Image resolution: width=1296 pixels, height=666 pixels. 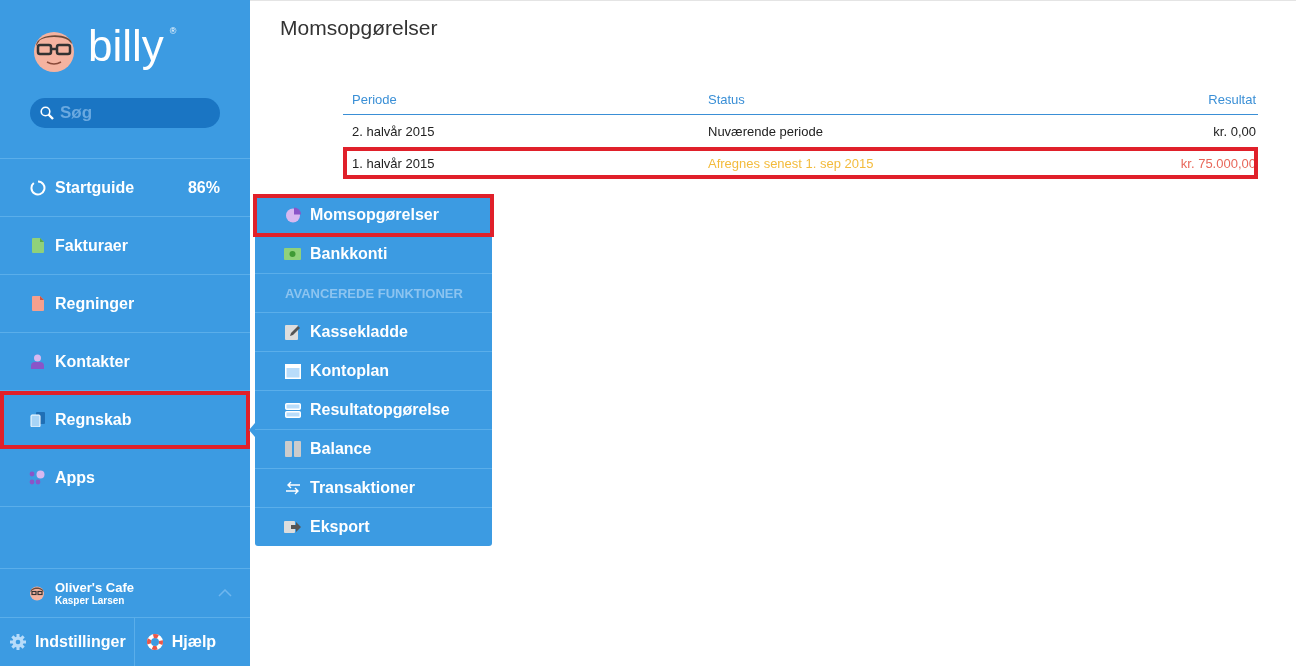 What do you see at coordinates (67, 642) in the screenshot?
I see `footer-button: Indstillinger` at bounding box center [67, 642].